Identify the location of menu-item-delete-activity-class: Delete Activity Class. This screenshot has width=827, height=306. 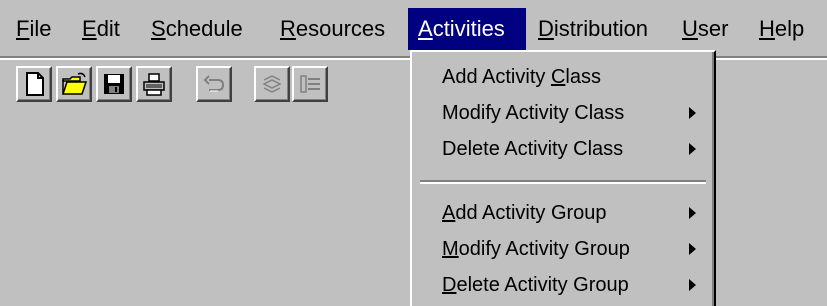
(562, 149).